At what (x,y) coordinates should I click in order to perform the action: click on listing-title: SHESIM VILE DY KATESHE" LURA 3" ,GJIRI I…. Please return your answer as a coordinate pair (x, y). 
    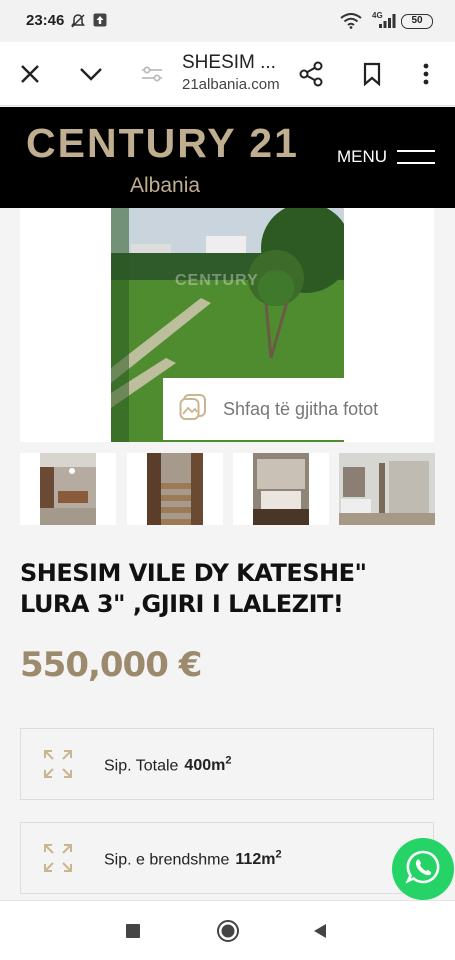
    Looking at the image, I should click on (193, 588).